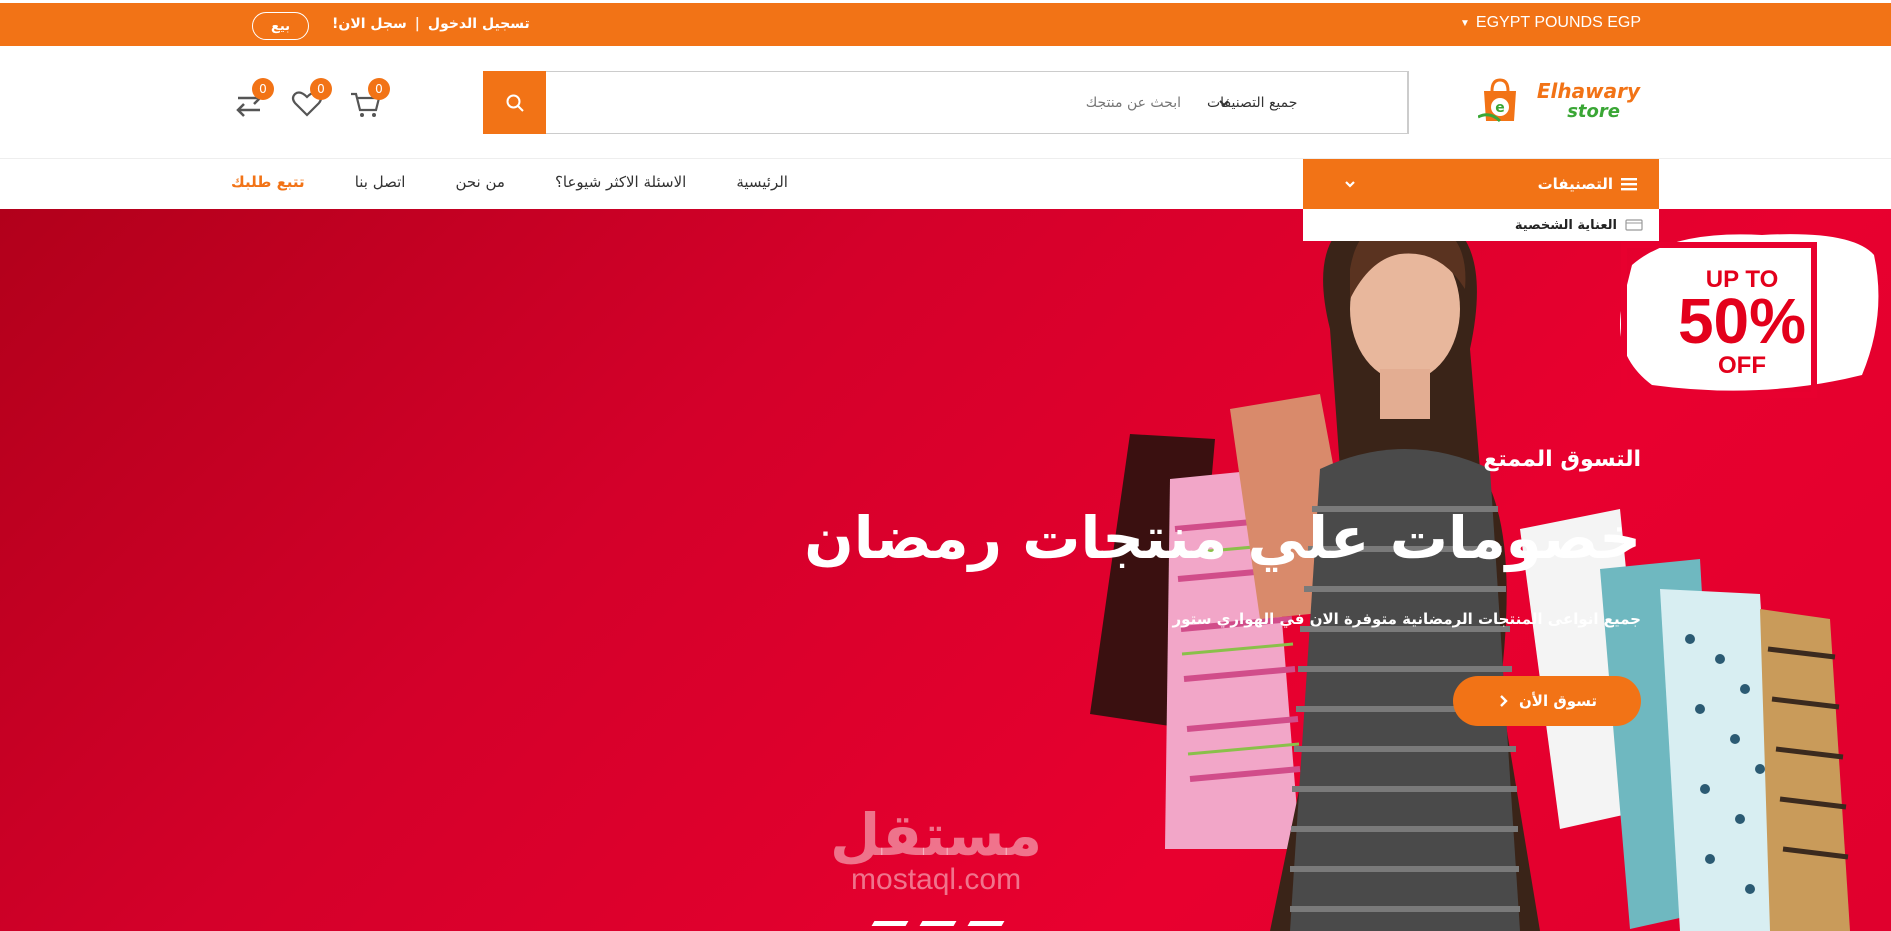 The height and width of the screenshot is (931, 1891). What do you see at coordinates (1634, 225) in the screenshot?
I see `category-icon` at bounding box center [1634, 225].